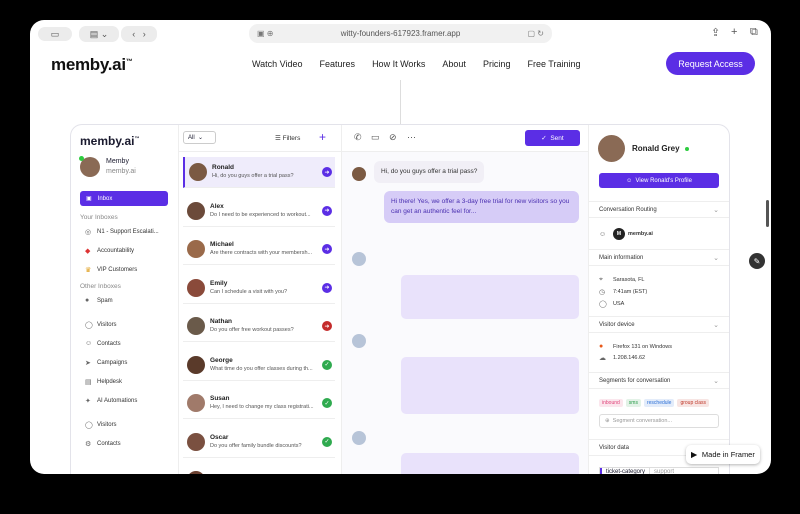  What do you see at coordinates (111, 401) in the screenshot?
I see `sidebar-item-ai-automations: ✦ AI Automations` at bounding box center [111, 401].